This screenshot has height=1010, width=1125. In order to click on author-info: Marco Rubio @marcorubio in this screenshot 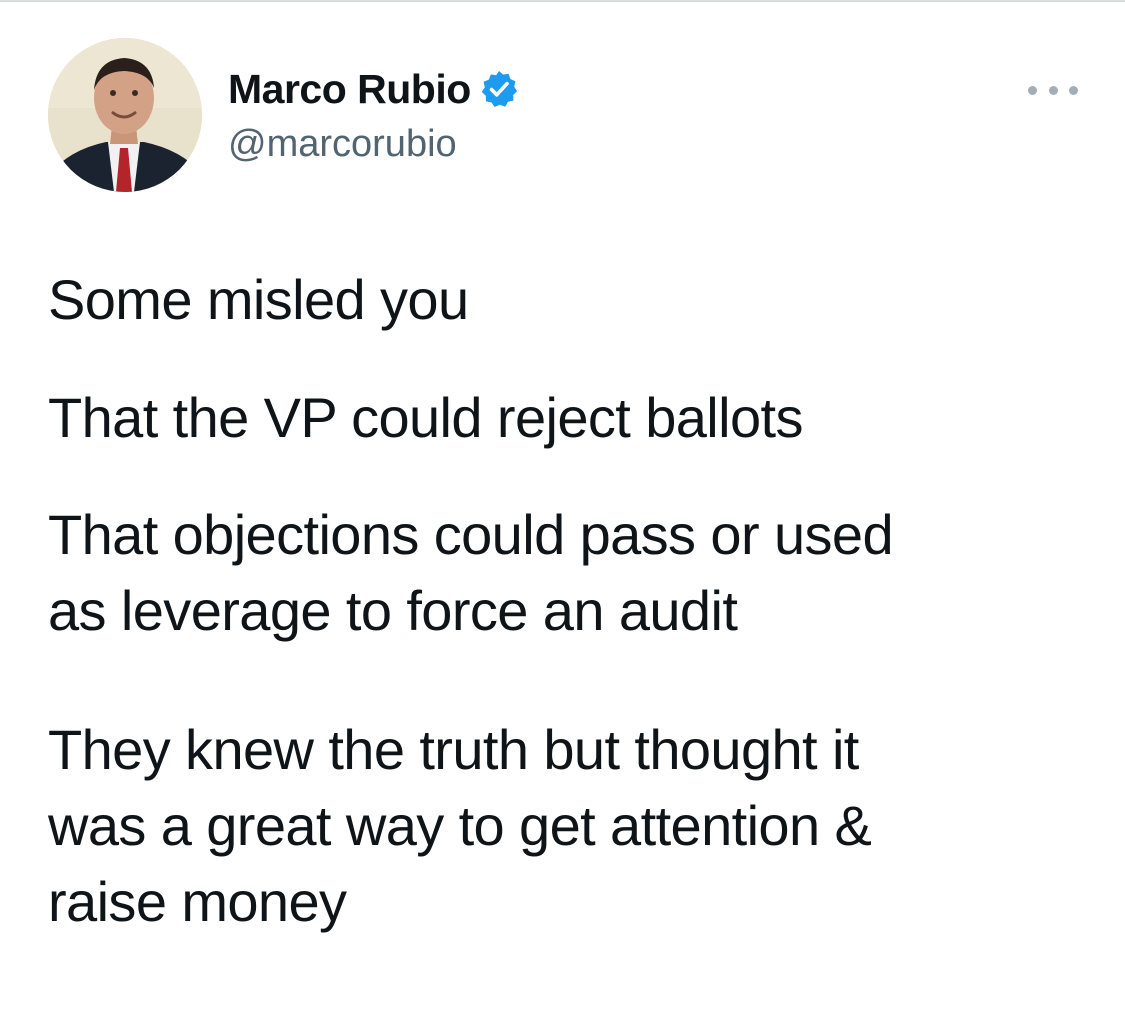, I will do `click(373, 115)`.